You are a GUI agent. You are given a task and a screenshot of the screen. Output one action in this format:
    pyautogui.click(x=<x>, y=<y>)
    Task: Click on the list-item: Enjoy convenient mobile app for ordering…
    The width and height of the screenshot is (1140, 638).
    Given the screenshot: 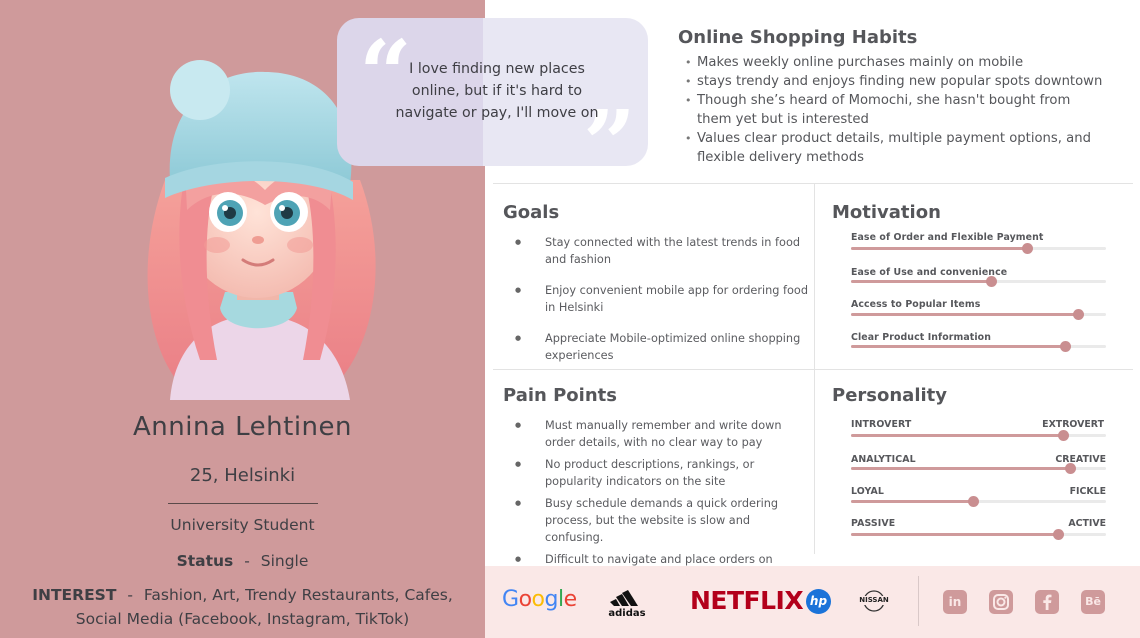 What is the action you would take?
    pyautogui.click(x=662, y=299)
    